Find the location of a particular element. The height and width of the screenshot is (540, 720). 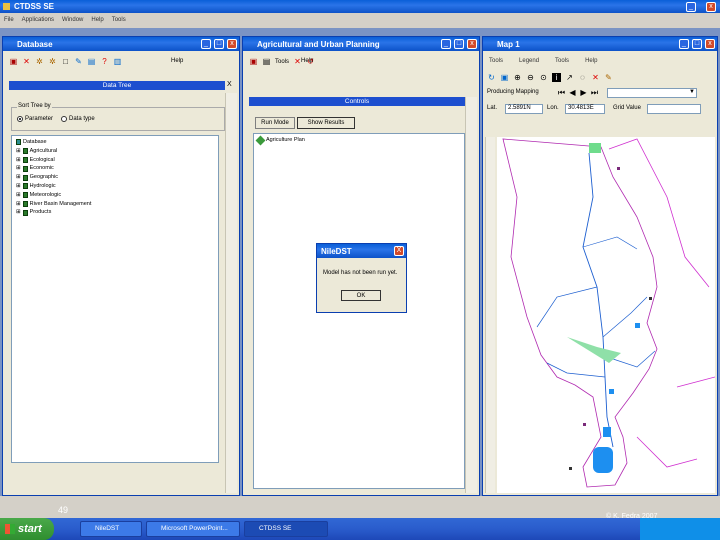

map-scrollbar-left is located at coordinates (490, 315).